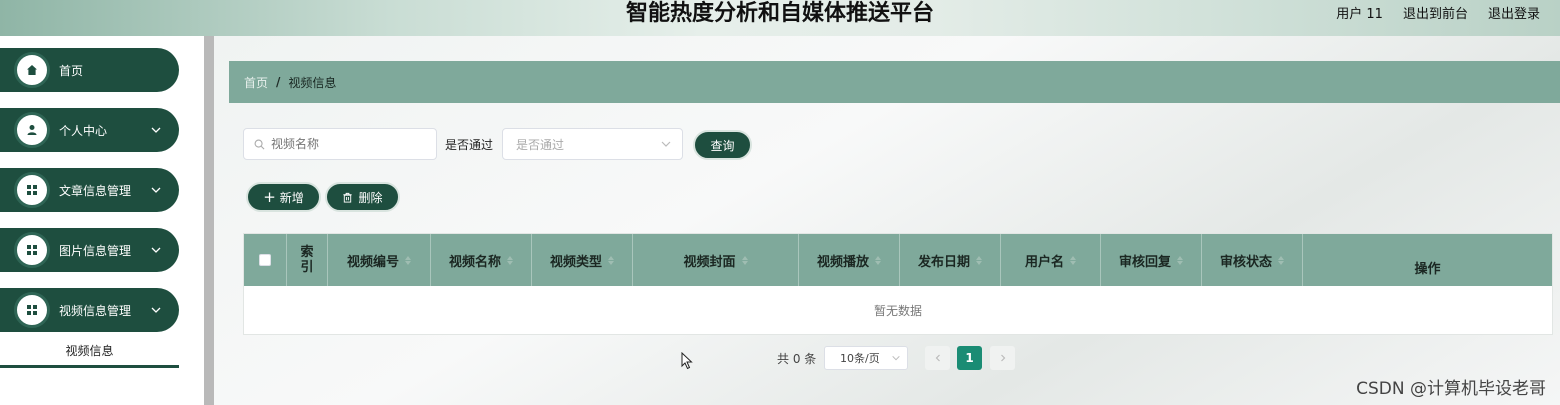 This screenshot has width=1560, height=405. Describe the element at coordinates (481, 260) in the screenshot. I see `column-header-video-name: 视频名称` at that location.